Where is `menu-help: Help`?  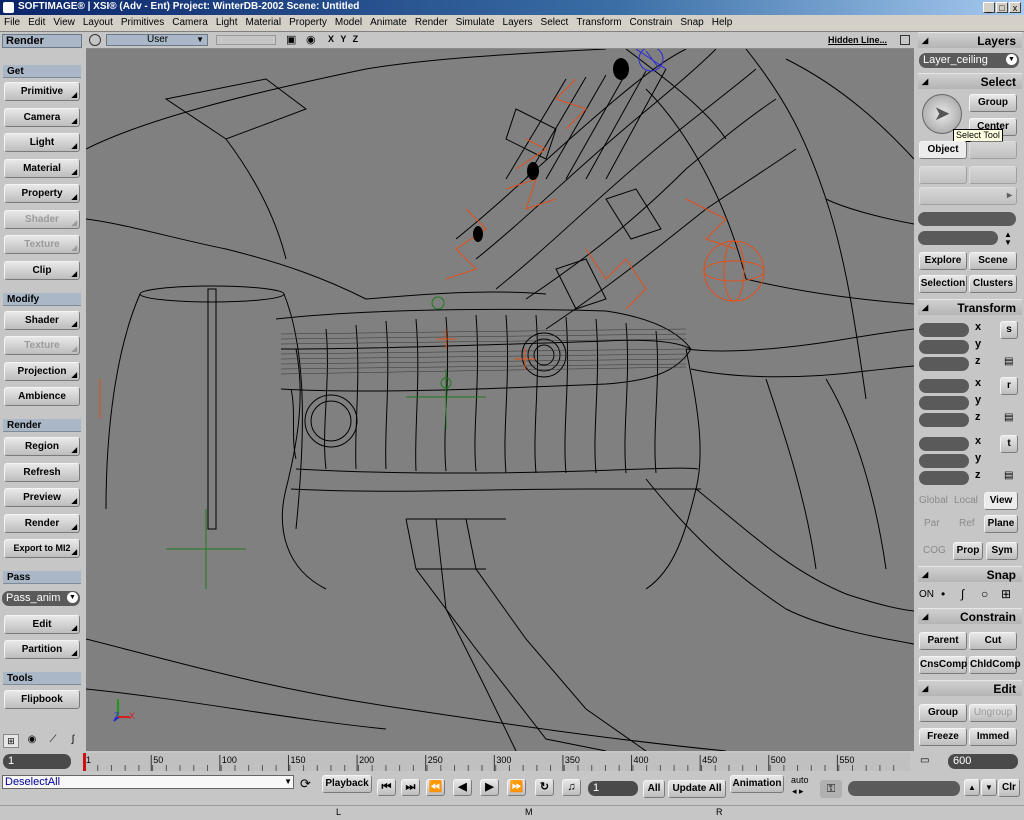
menu-help: Help is located at coordinates (722, 22).